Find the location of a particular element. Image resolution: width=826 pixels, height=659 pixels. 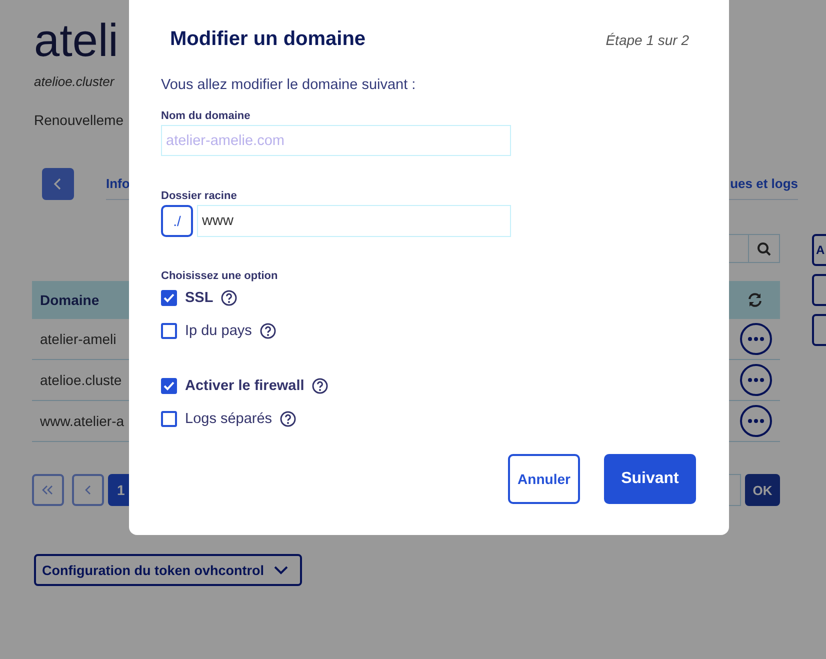

option-label: Ip du pays is located at coordinates (218, 331).